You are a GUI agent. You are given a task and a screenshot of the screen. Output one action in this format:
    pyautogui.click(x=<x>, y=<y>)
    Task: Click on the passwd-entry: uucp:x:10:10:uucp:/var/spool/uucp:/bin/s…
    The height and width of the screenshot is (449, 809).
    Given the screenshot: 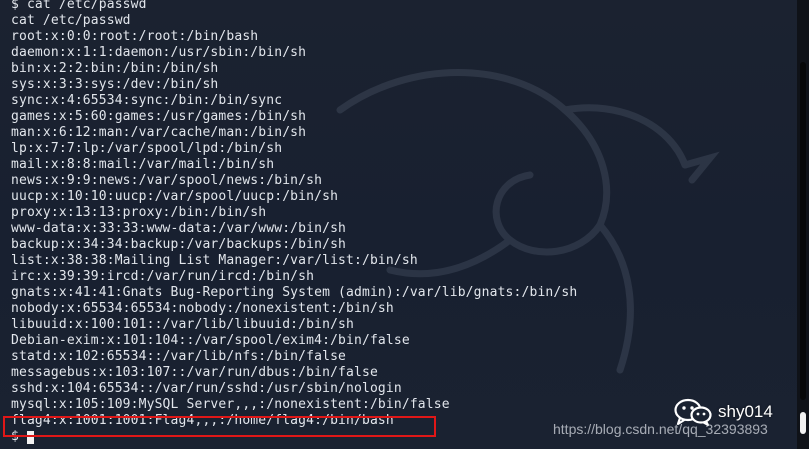 What is the action you would take?
    pyautogui.click(x=175, y=196)
    